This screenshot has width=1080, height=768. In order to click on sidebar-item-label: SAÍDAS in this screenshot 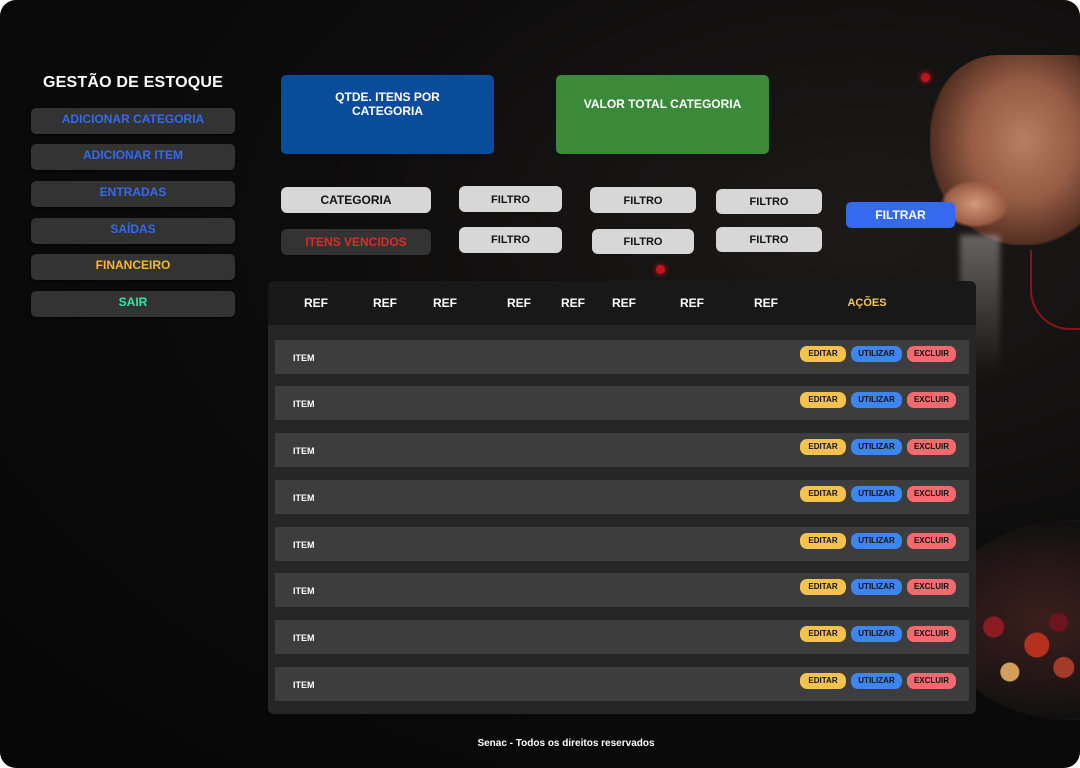, I will do `click(133, 229)`.